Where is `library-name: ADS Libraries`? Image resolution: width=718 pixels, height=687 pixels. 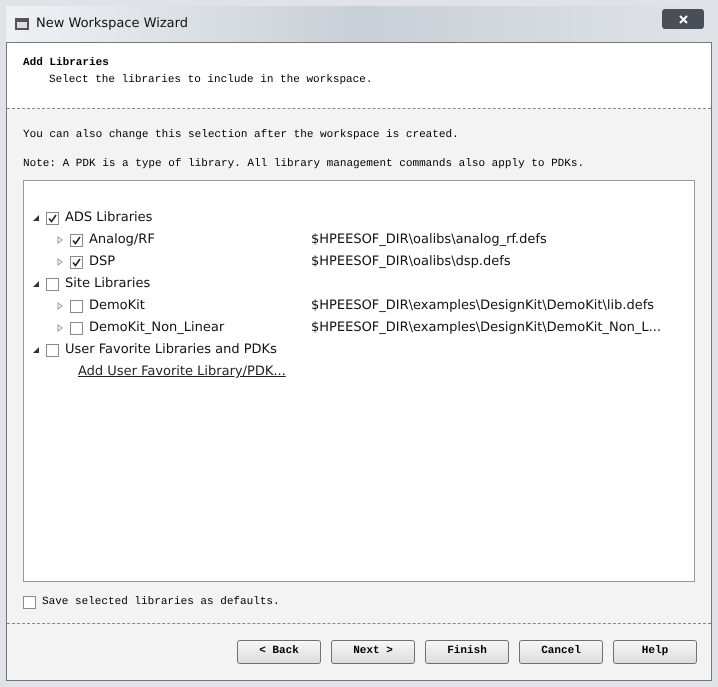
library-name: ADS Libraries is located at coordinates (109, 218).